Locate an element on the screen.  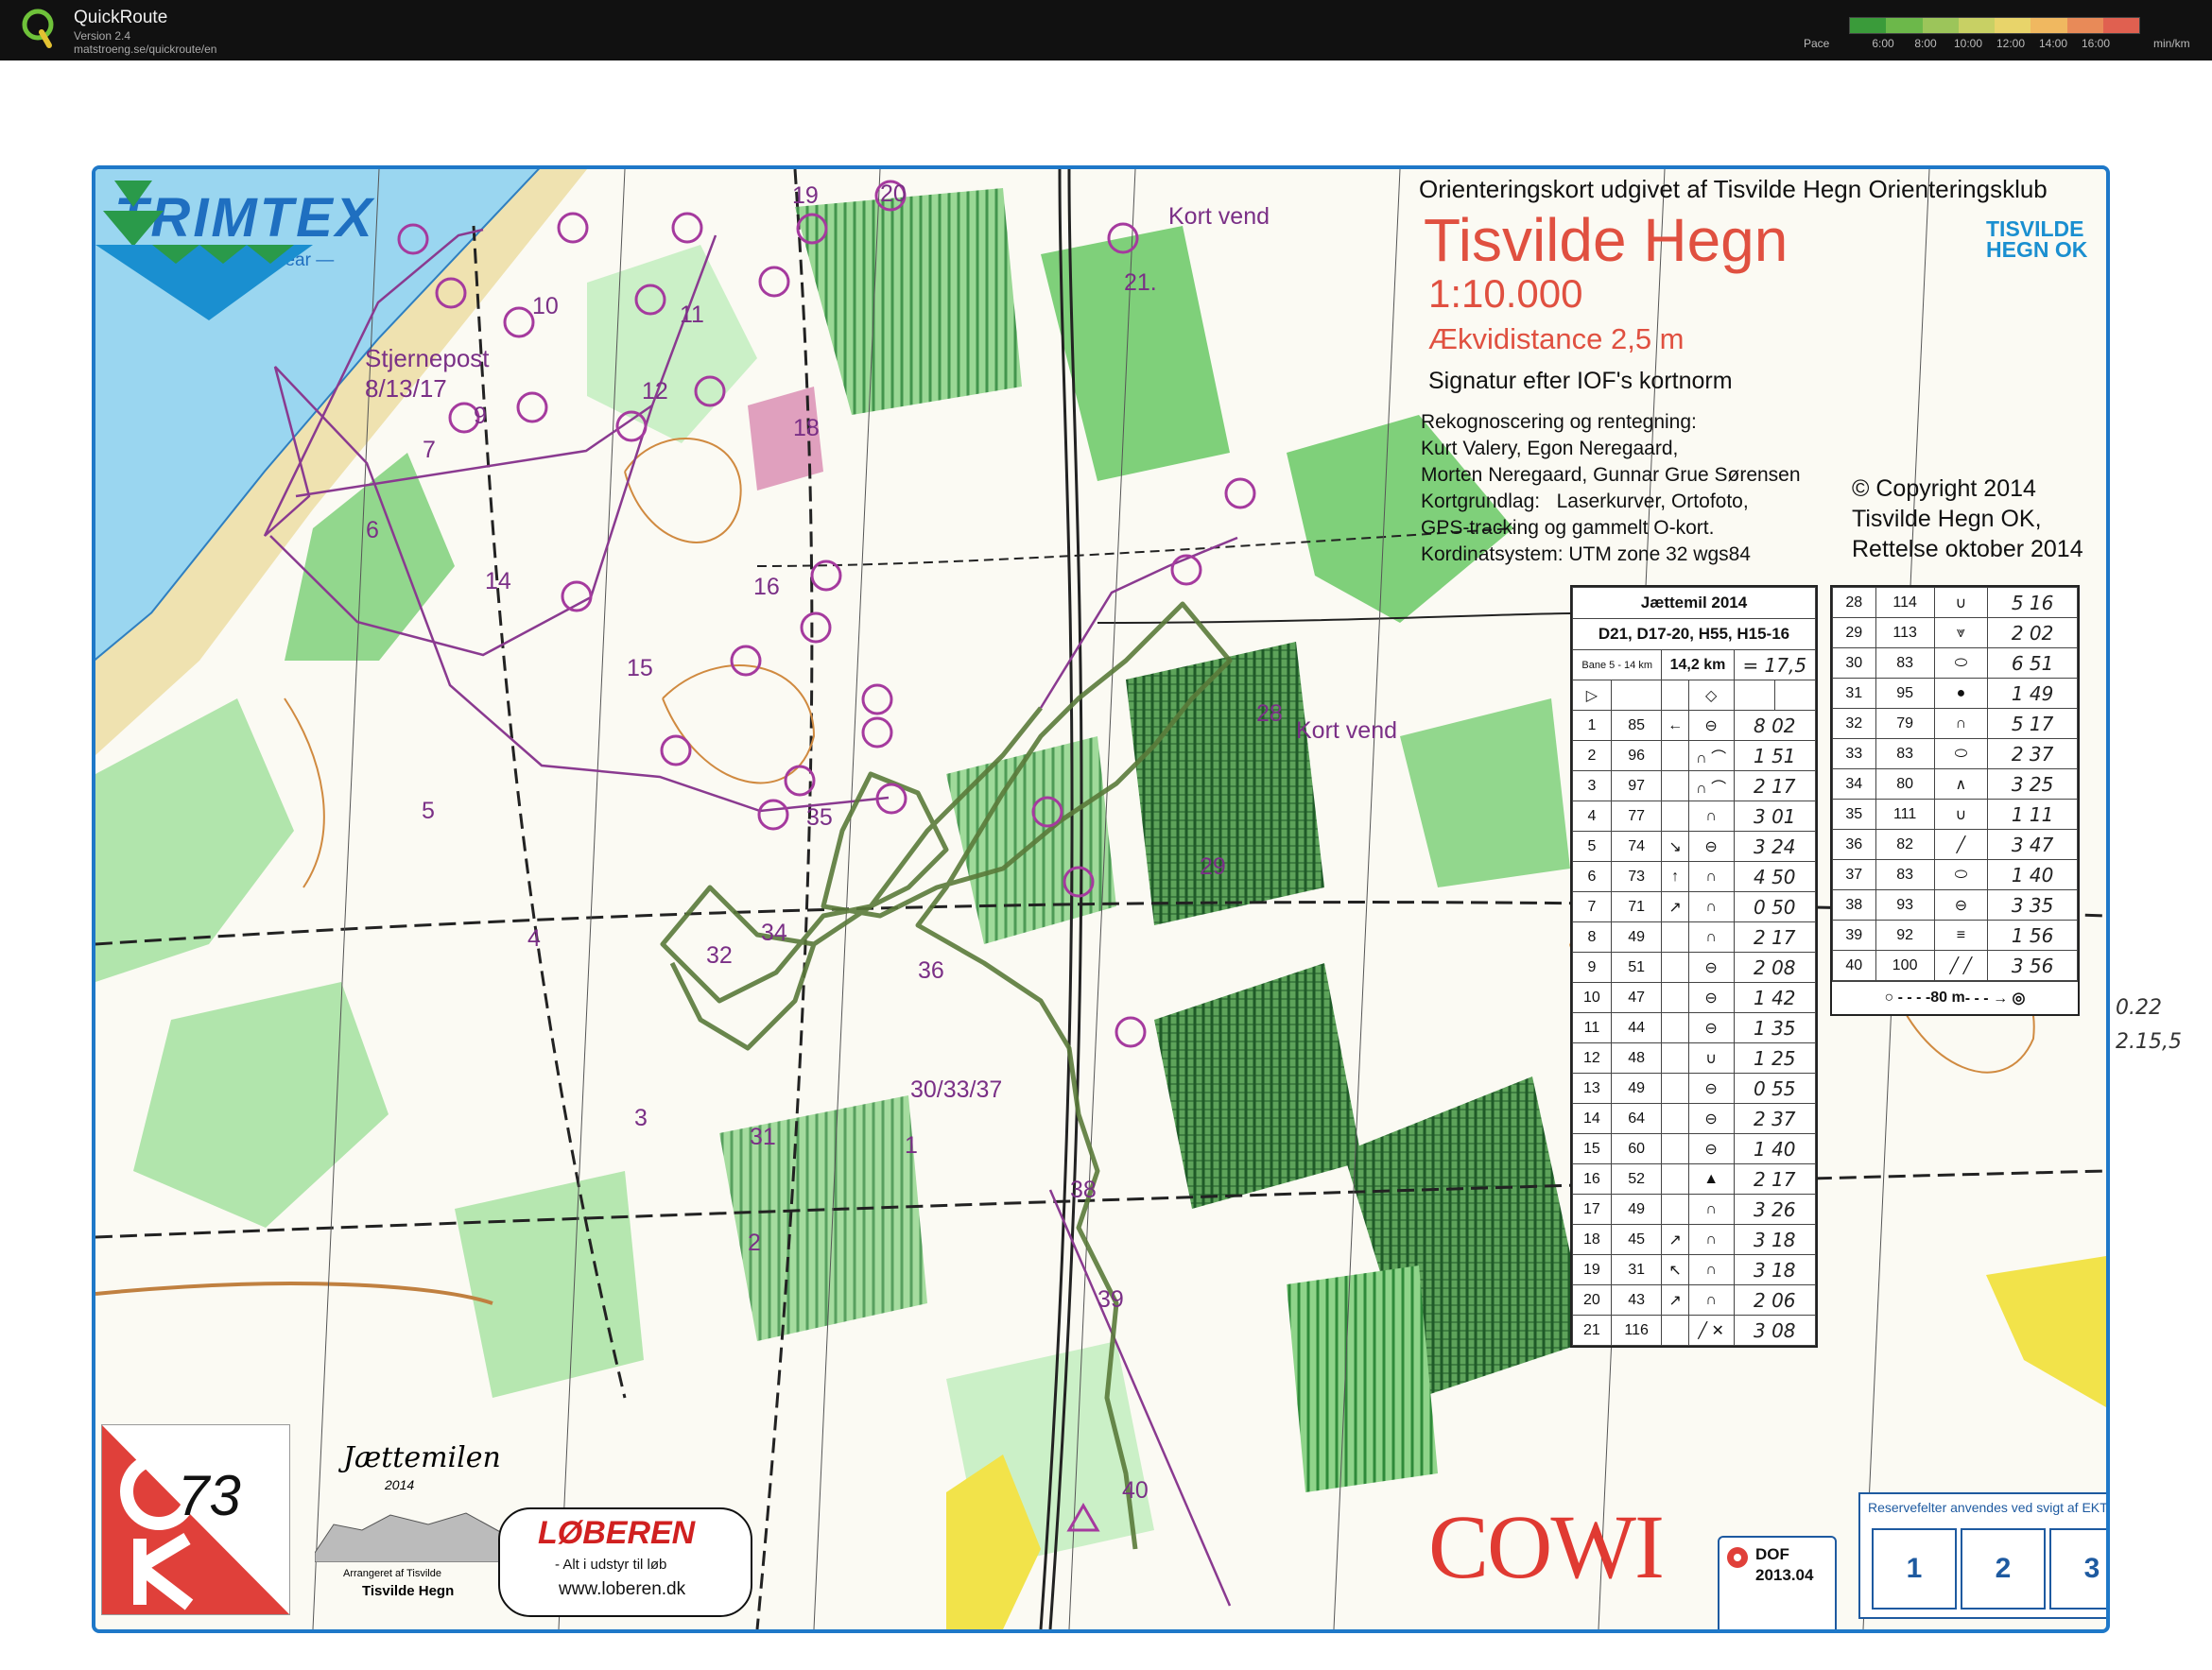
description-row: 4 77 ∩ 3 01 is located at coordinates (1694, 817).